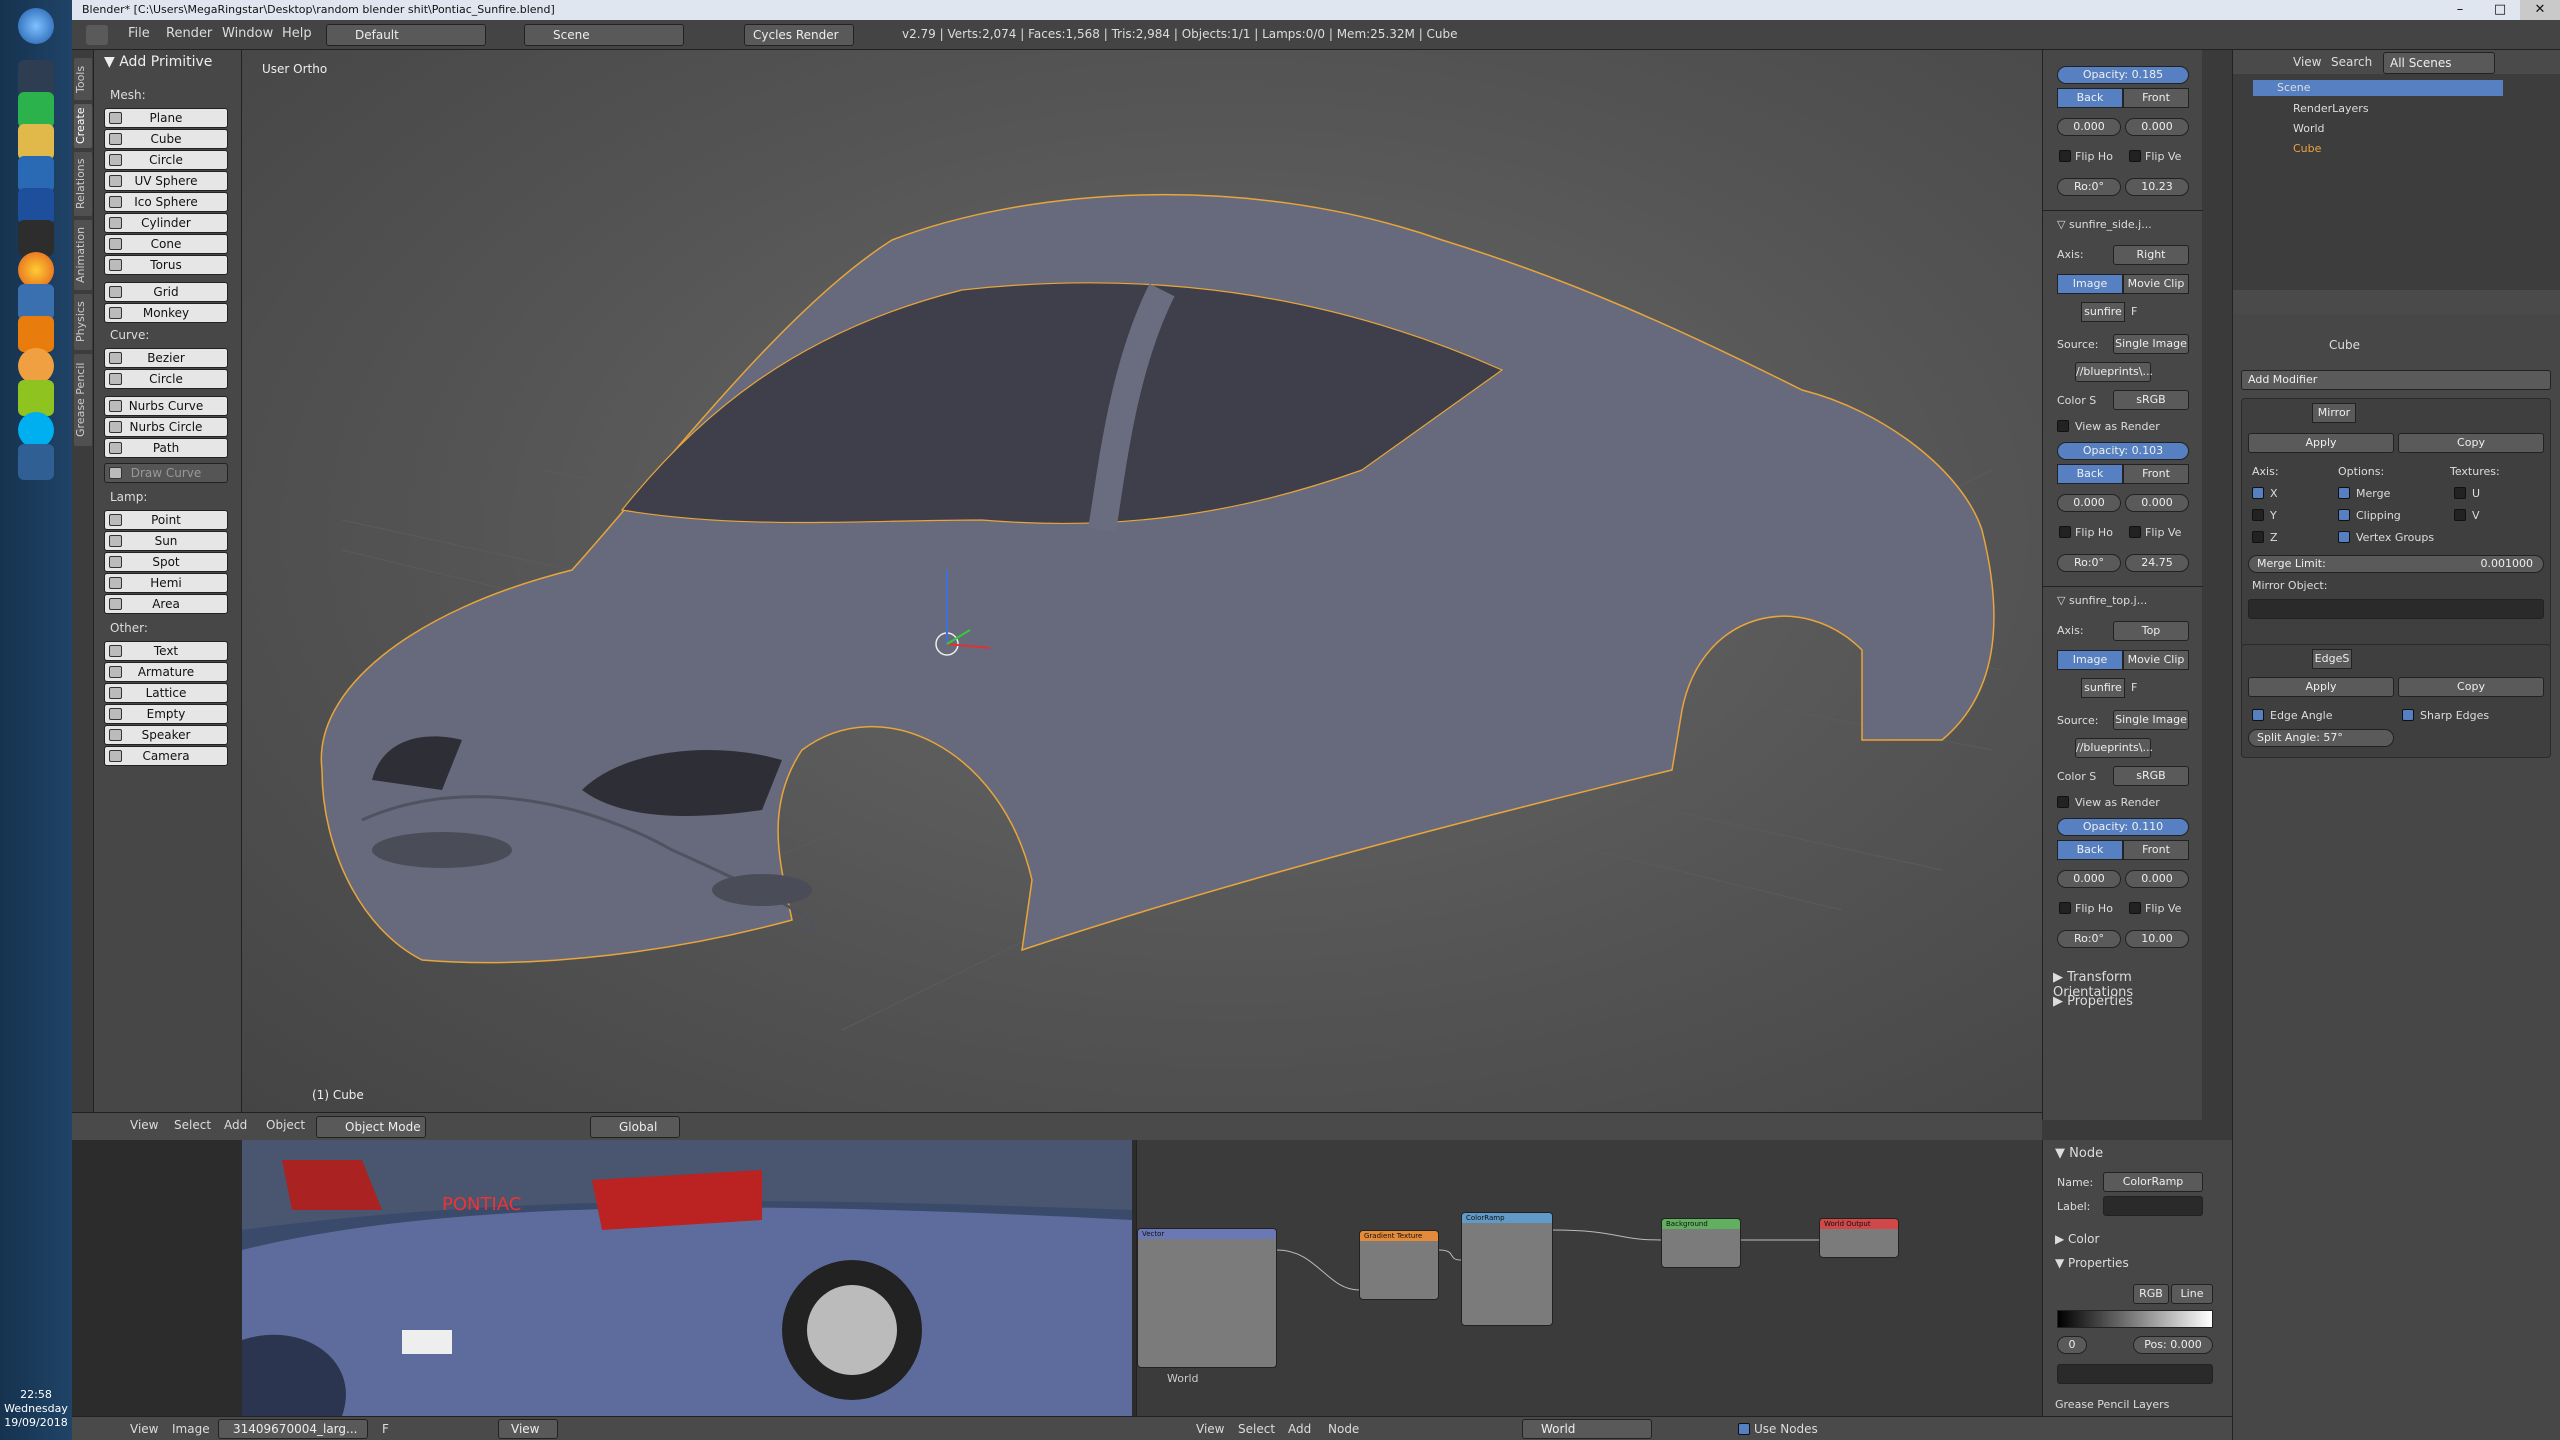  Describe the element at coordinates (2089, 187) in the screenshot. I see `rotation-field-1: Ro:0°` at that location.